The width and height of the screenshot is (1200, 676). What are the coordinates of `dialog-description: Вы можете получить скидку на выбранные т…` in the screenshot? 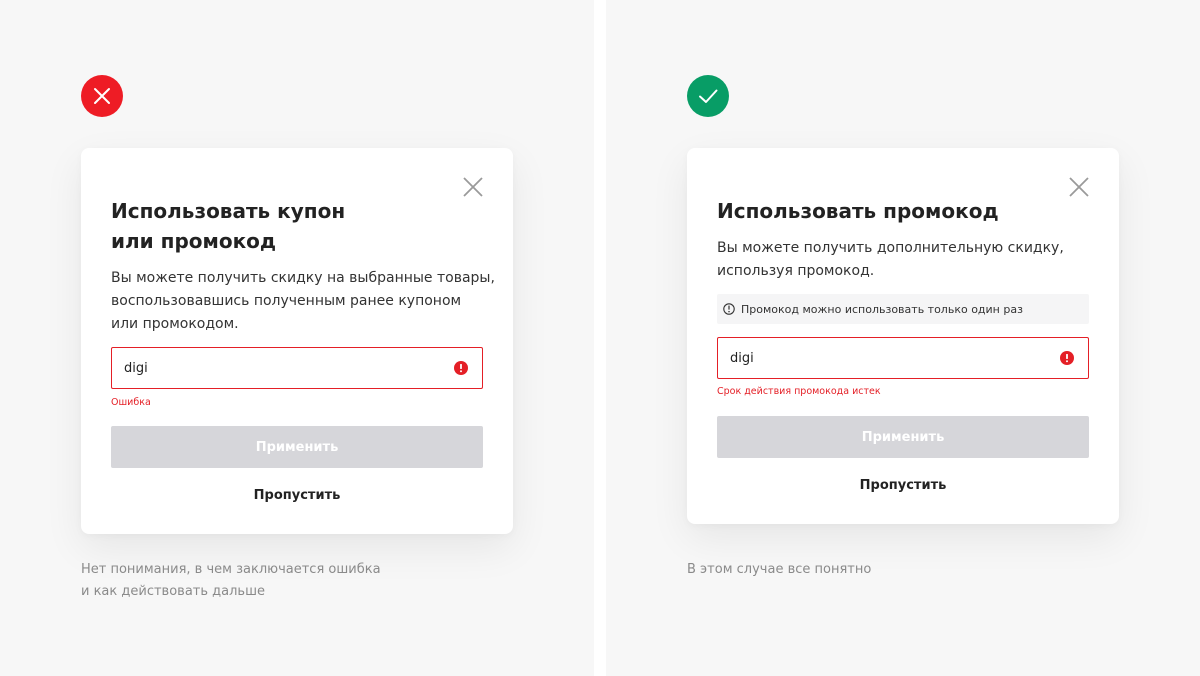 It's located at (303, 301).